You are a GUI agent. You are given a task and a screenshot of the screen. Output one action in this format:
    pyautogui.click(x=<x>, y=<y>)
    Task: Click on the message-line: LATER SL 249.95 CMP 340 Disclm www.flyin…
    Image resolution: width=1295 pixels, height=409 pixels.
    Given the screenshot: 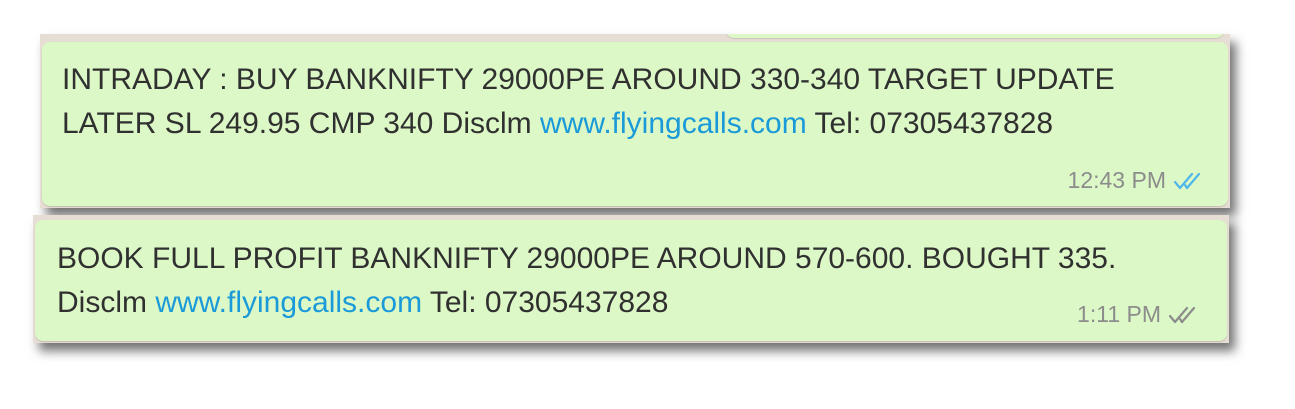 What is the action you would take?
    pyautogui.click(x=588, y=124)
    